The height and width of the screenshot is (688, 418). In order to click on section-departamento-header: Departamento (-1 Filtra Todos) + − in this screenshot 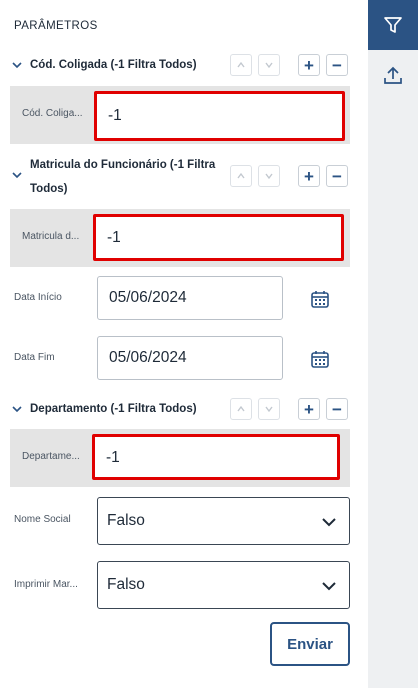, I will do `click(182, 409)`.